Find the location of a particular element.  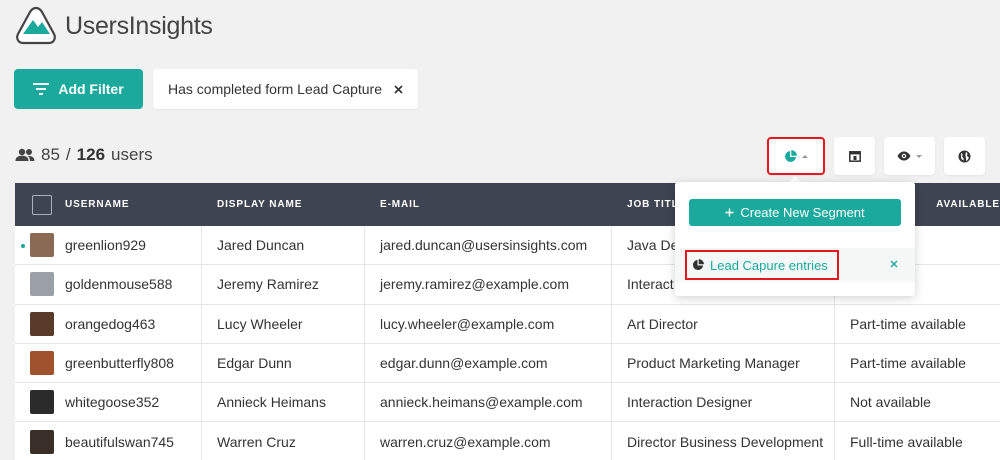

delete-segment-button is located at coordinates (894, 264).